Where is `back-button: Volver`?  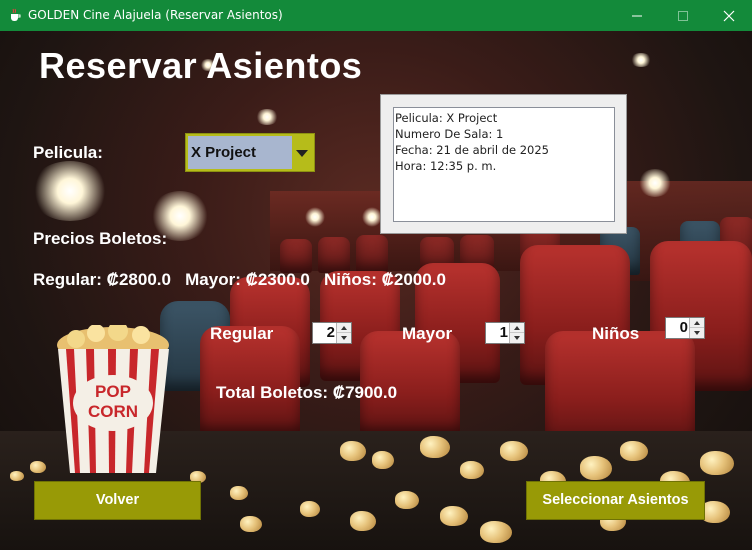 back-button: Volver is located at coordinates (117, 500).